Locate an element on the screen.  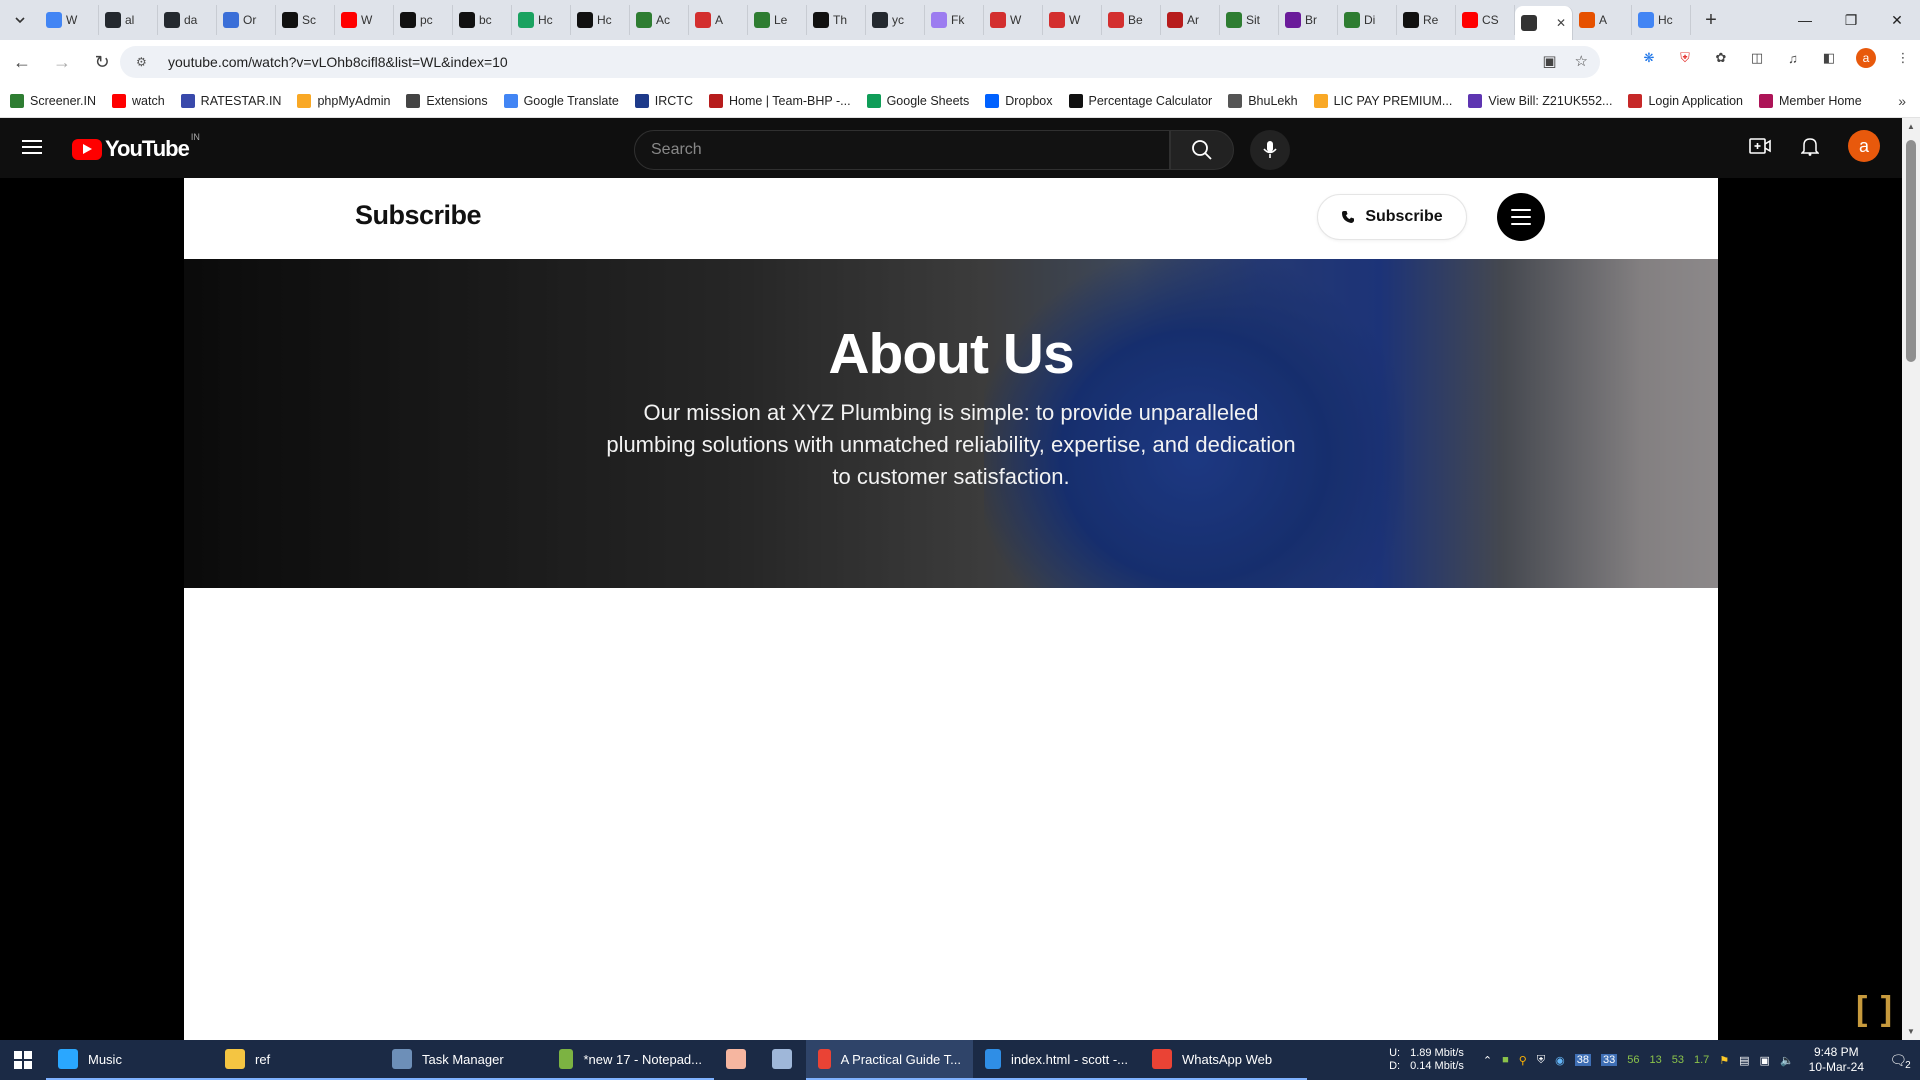
scroll-up-arrow-icon: ▲ is located at coordinates (1911, 126).